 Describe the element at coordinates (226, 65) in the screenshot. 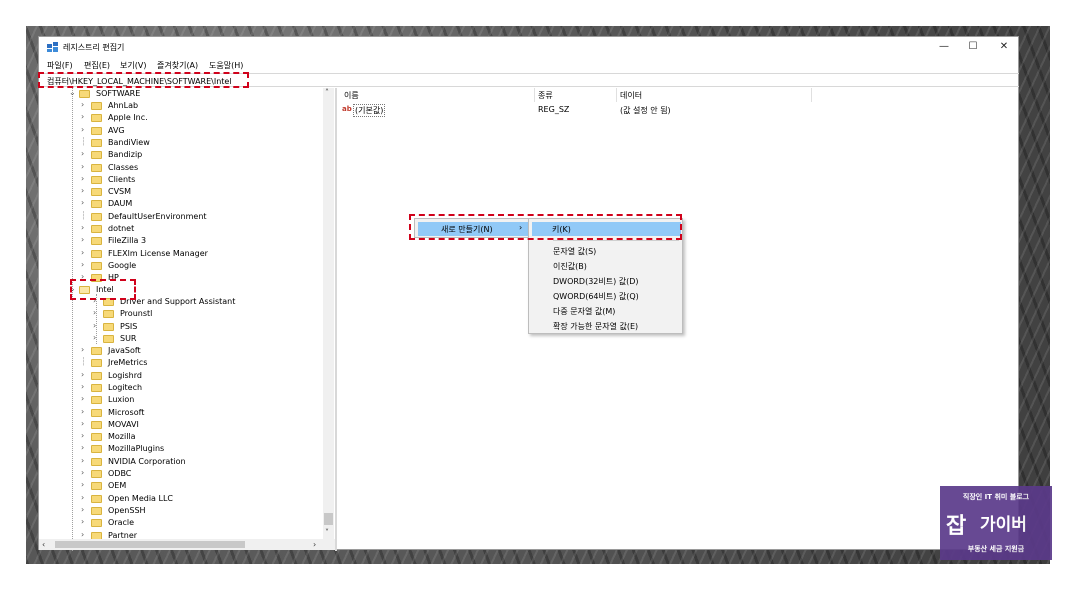

I see `menu-help: 도움말(H)` at that location.